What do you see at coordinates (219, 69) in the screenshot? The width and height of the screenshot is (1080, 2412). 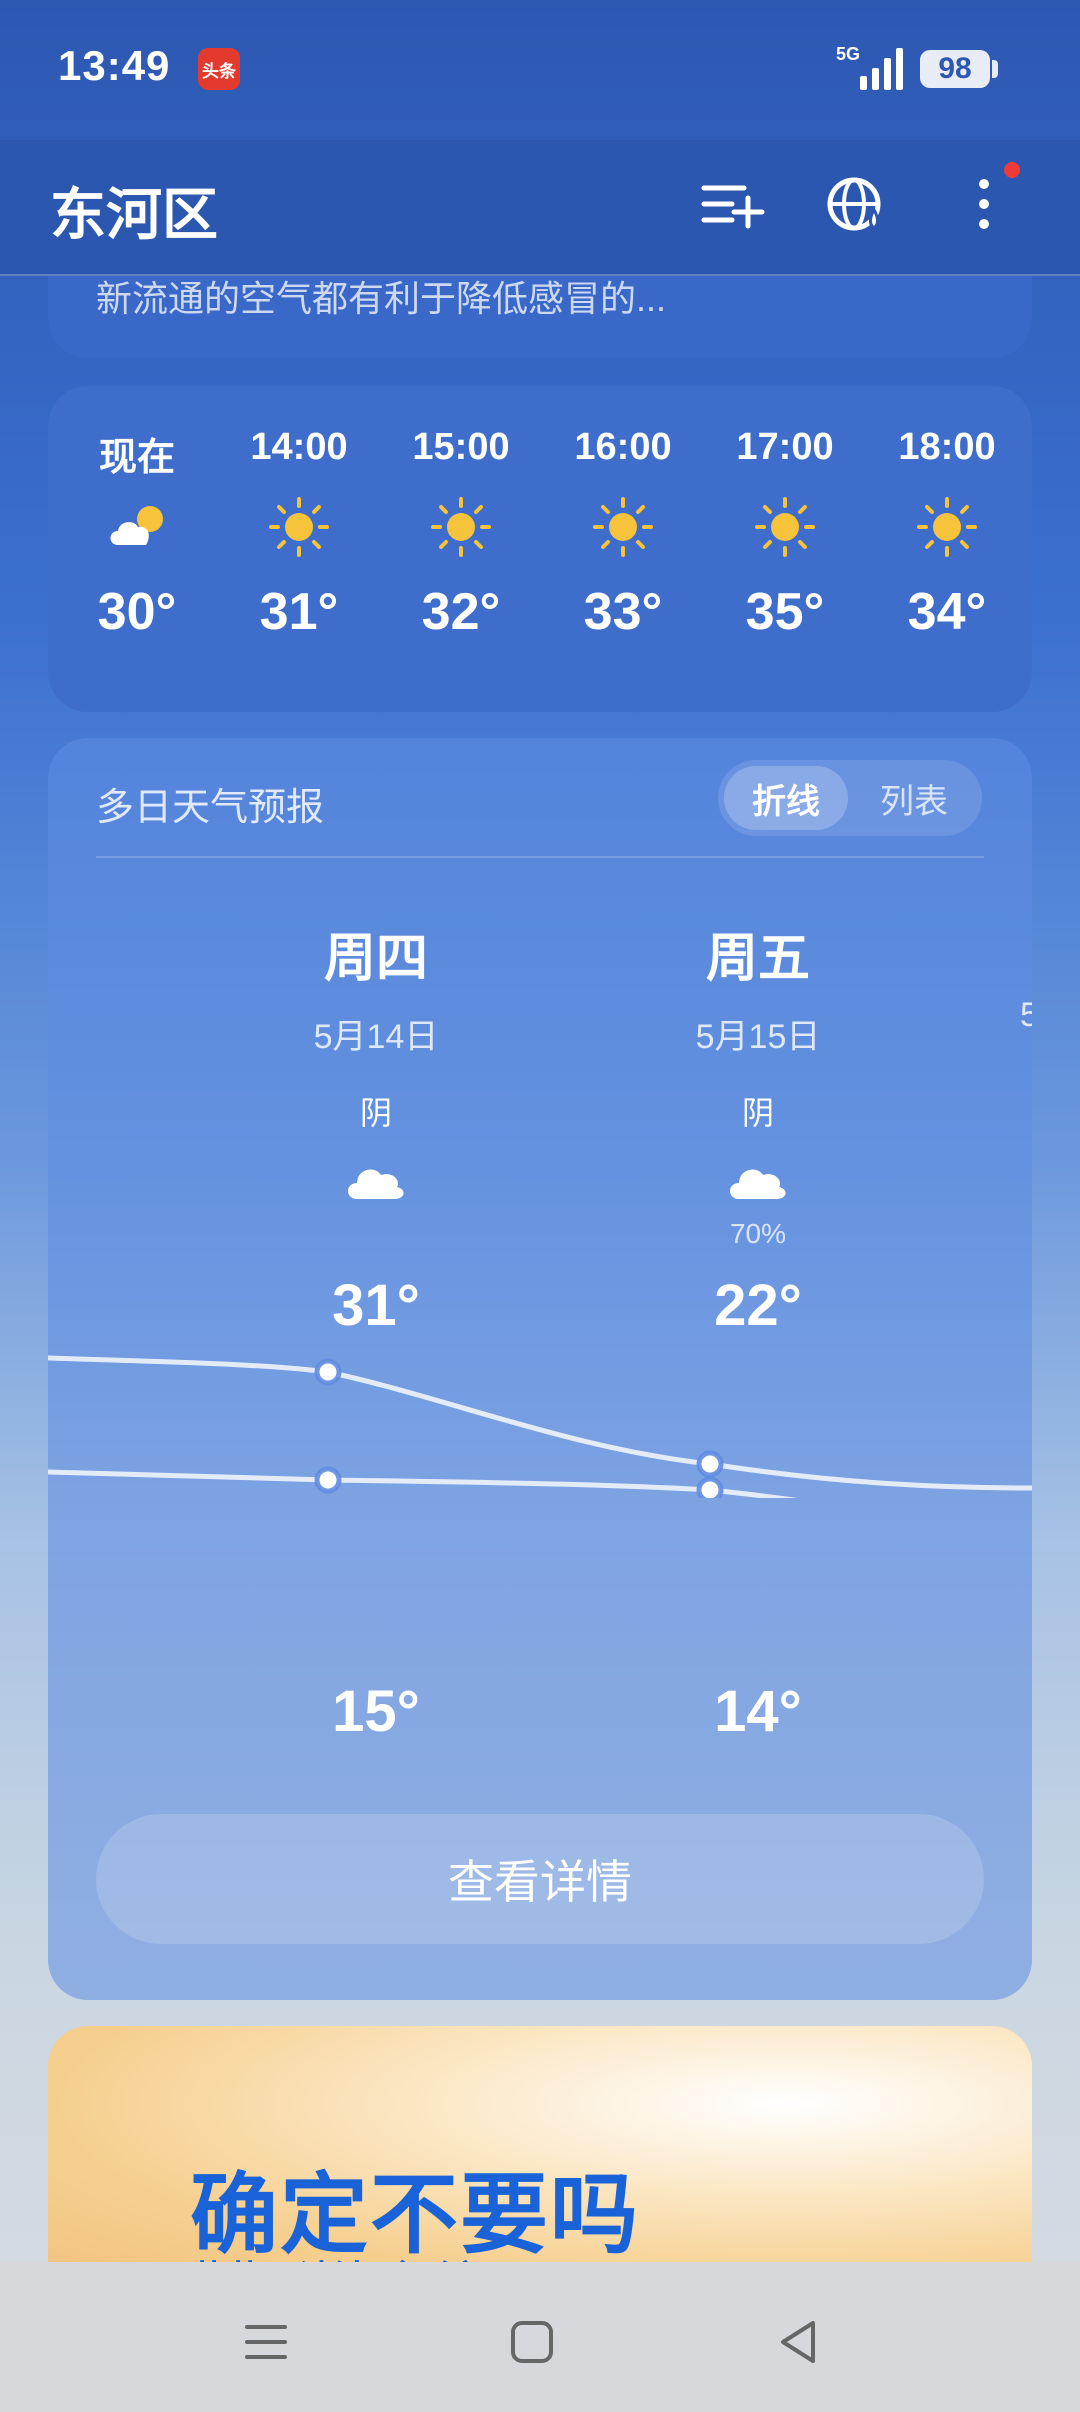 I see `toutiao-app-icon: 头条` at bounding box center [219, 69].